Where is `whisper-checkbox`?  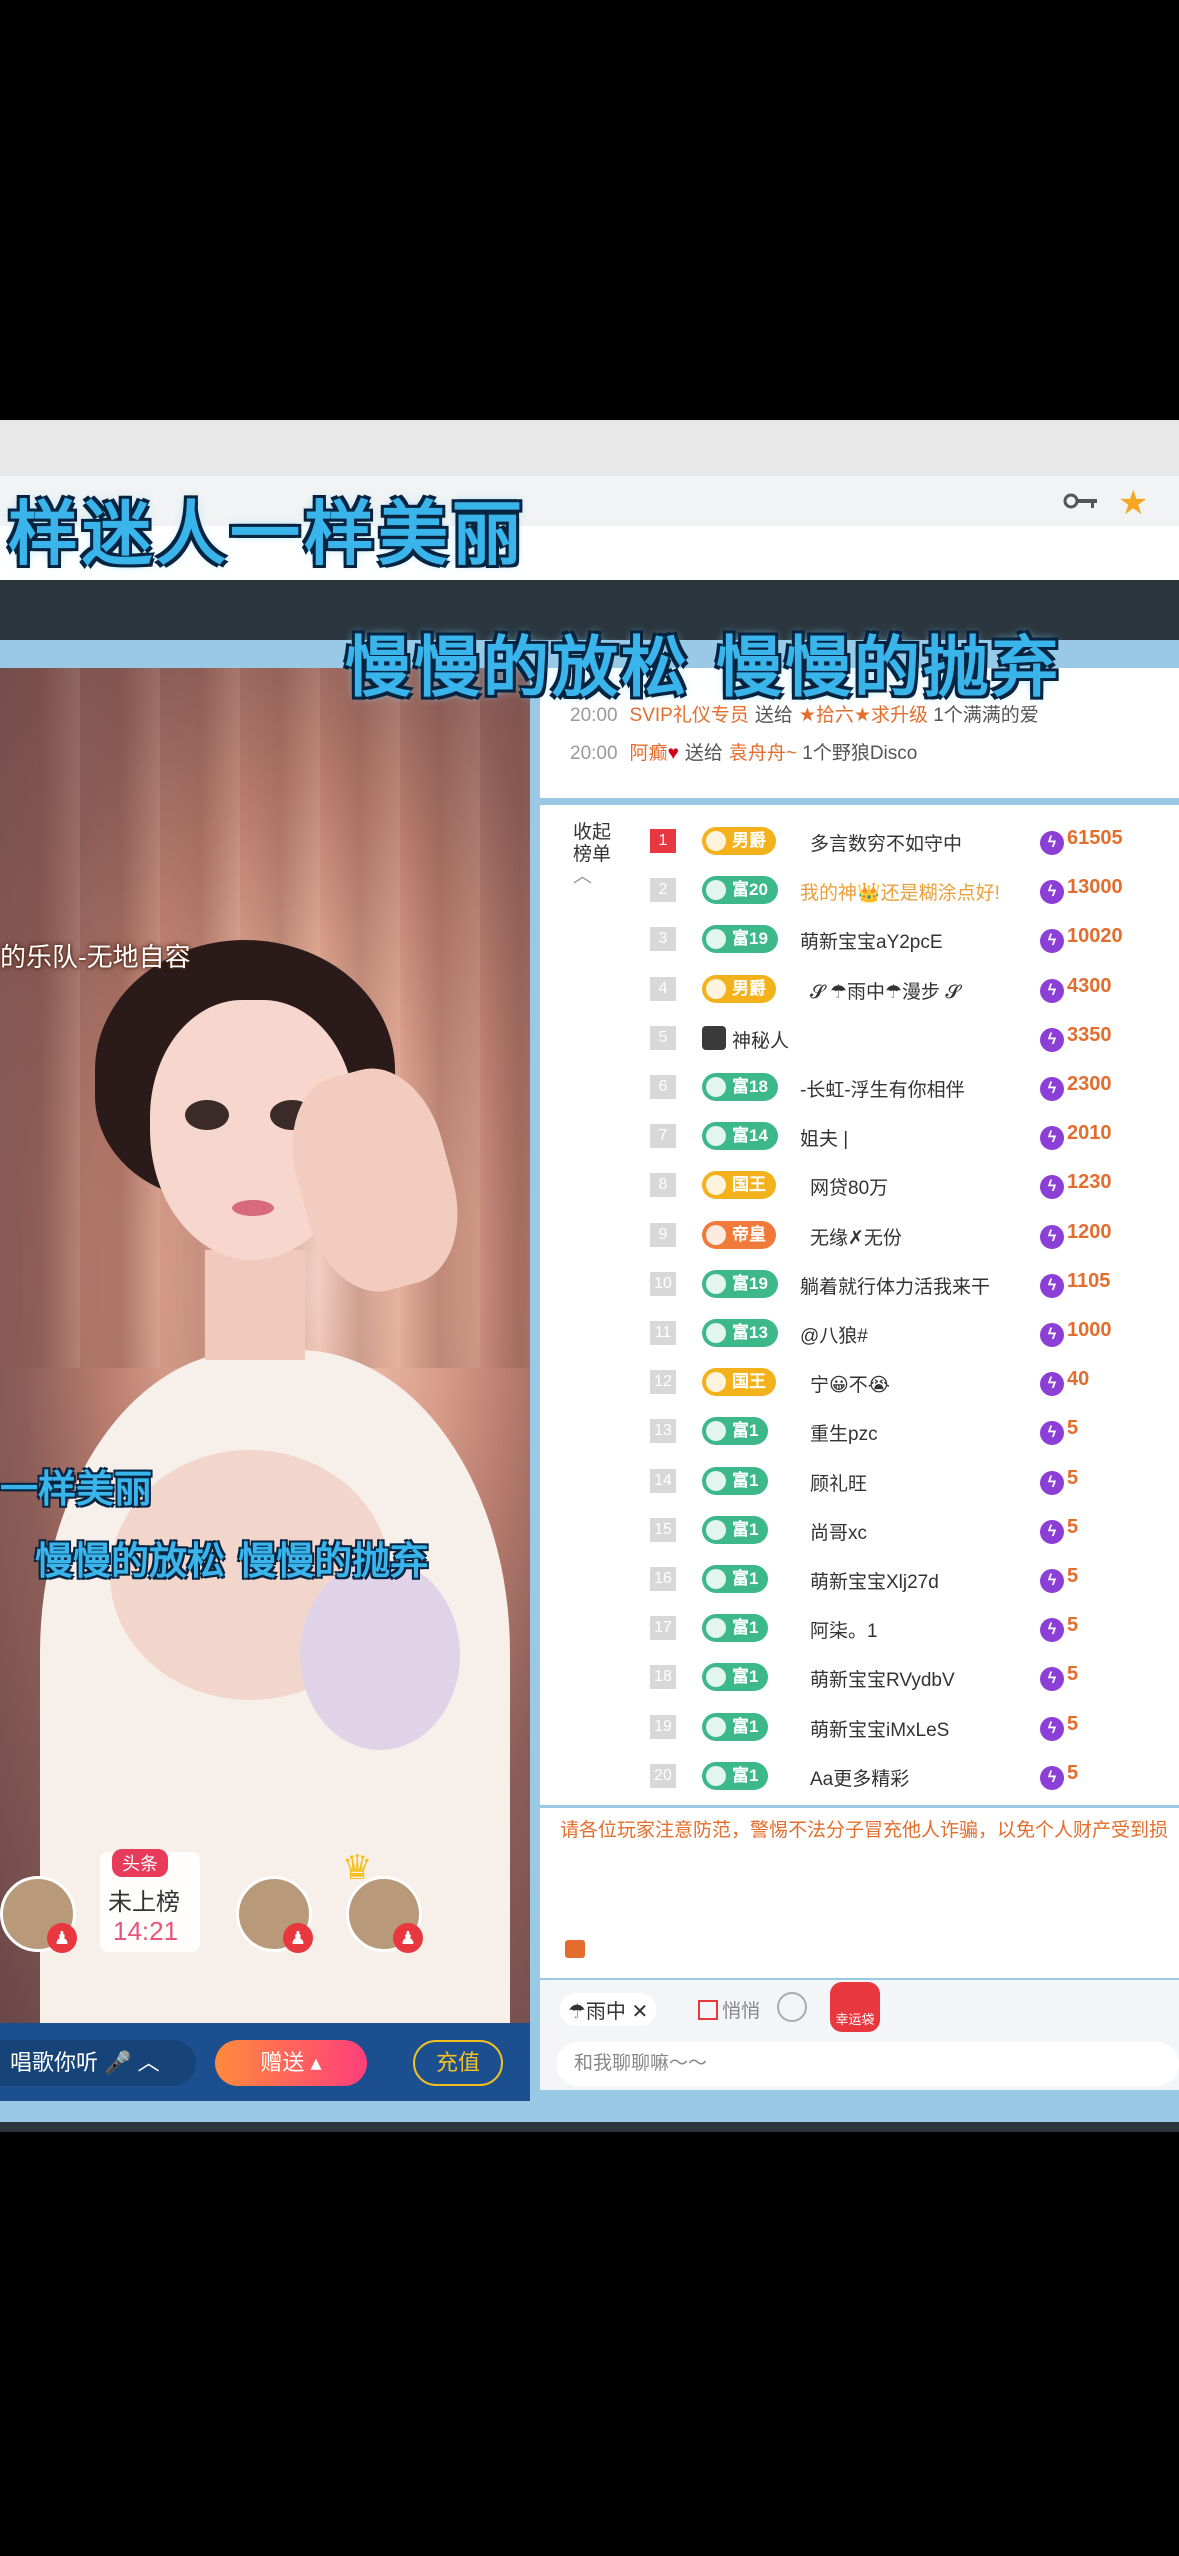
whisper-checkbox is located at coordinates (708, 2010).